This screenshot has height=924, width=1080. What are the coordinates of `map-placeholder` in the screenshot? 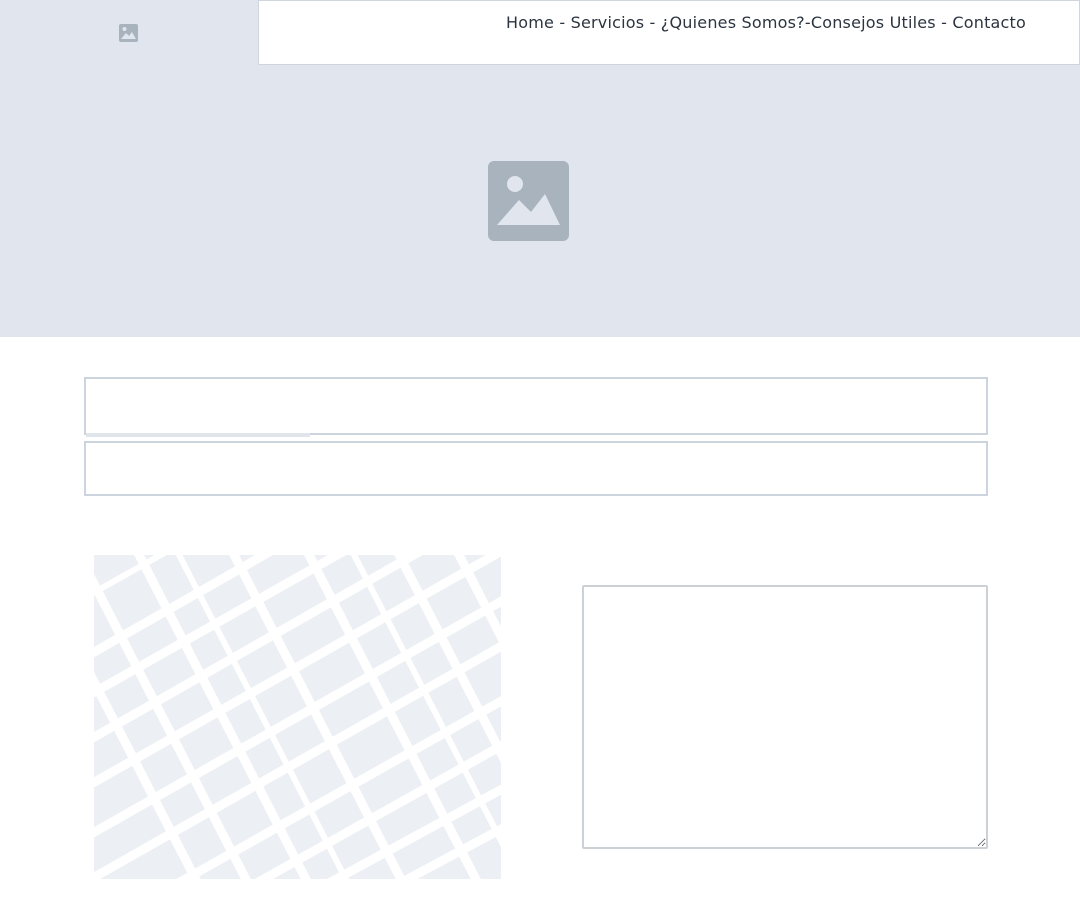 It's located at (297, 717).